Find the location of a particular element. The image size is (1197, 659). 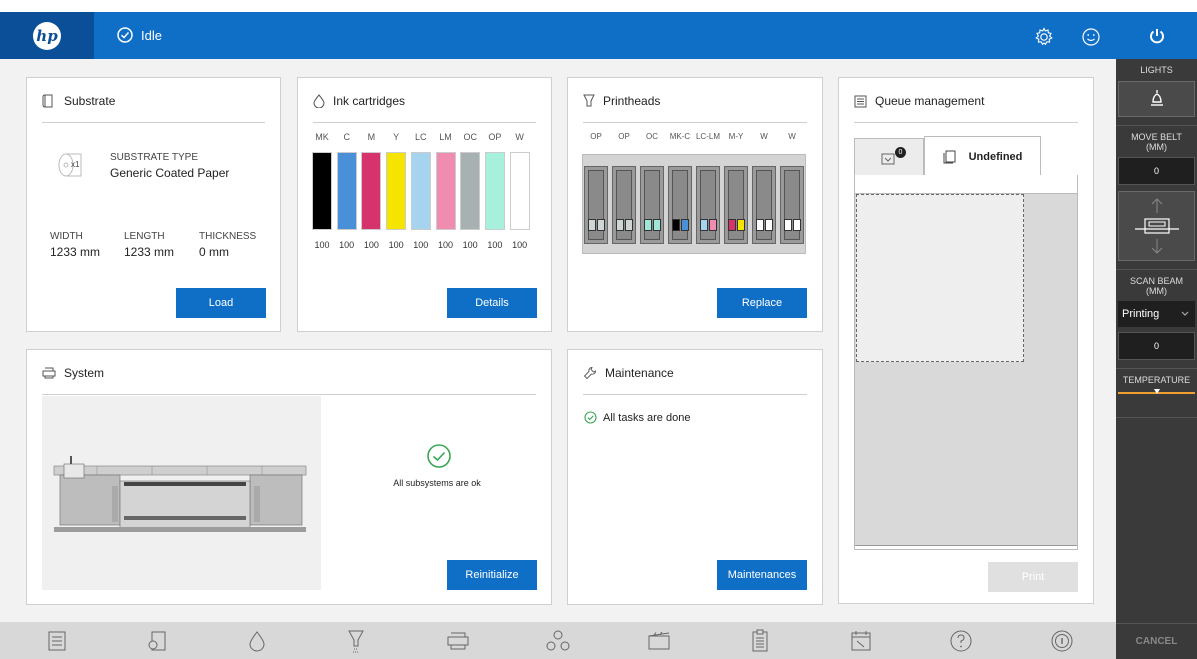

smiley-icon is located at coordinates (1091, 37).